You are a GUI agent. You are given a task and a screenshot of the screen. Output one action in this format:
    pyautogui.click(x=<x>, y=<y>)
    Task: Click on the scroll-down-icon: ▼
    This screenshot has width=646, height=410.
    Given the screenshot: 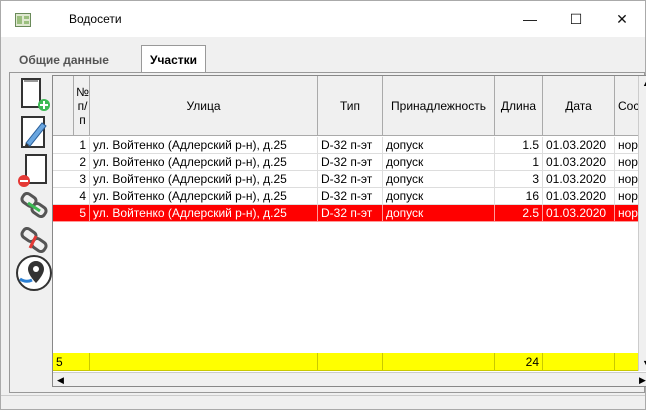 What is the action you would take?
    pyautogui.click(x=644, y=363)
    